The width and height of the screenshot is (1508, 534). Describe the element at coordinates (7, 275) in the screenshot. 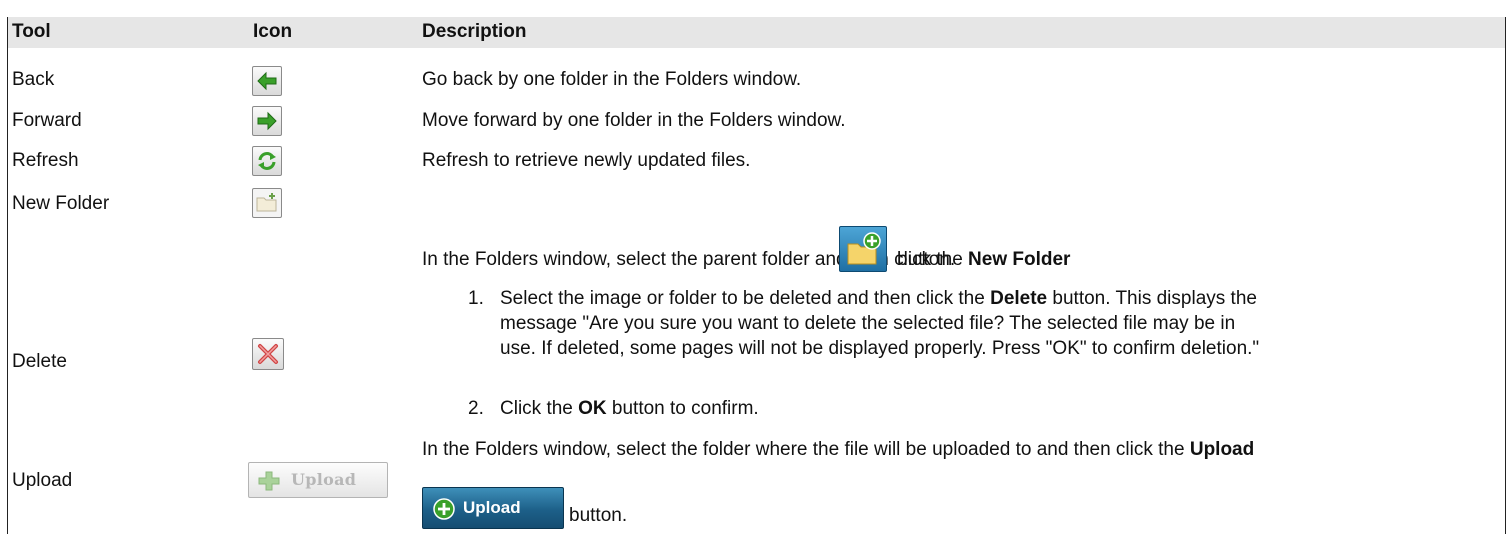

I see `table-left-border` at that location.